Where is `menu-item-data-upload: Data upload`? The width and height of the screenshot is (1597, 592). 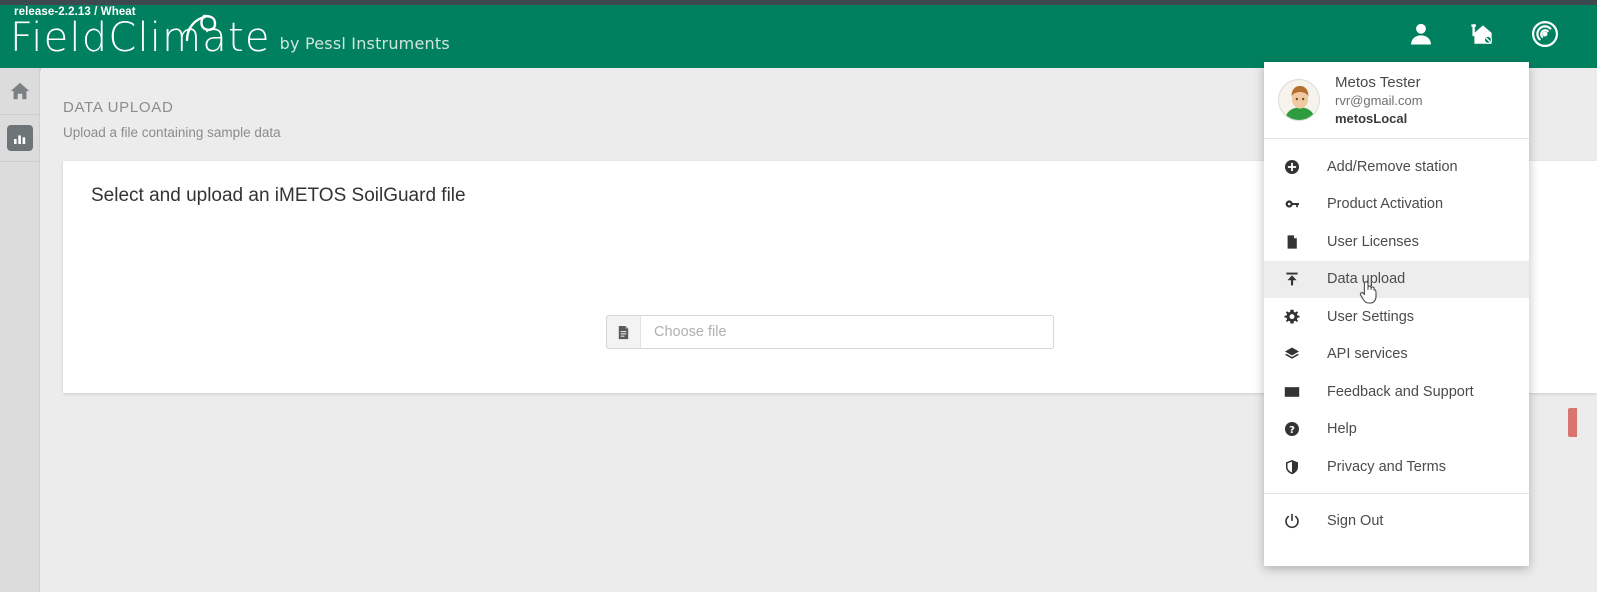
menu-item-data-upload: Data upload is located at coordinates (1396, 279).